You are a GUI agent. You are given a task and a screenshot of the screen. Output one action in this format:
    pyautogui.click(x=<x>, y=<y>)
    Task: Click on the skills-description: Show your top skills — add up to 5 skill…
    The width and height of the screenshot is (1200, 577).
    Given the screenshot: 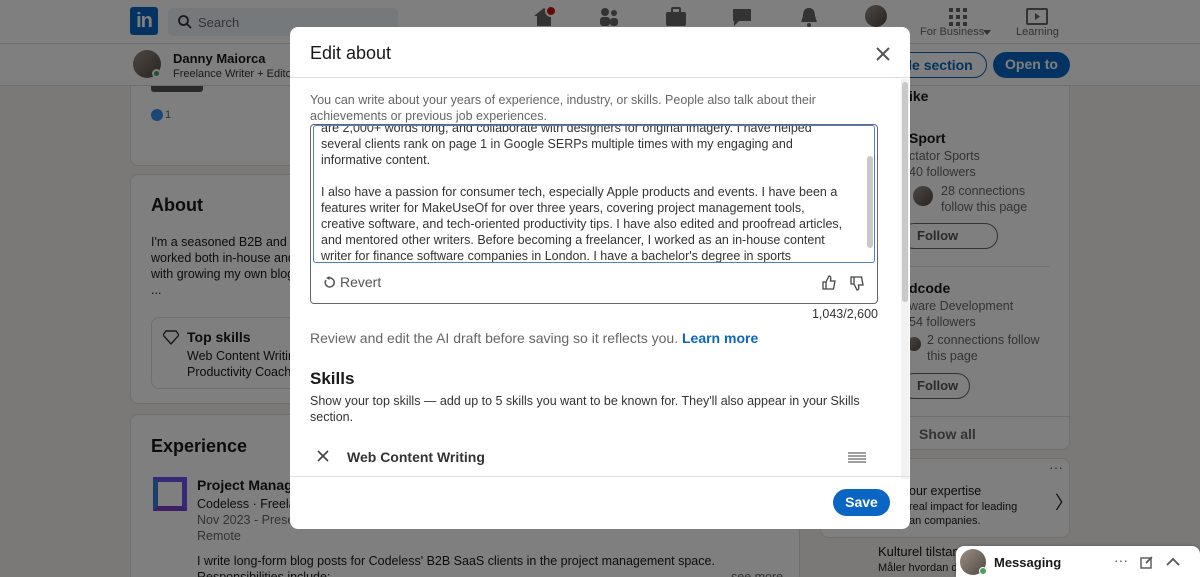 What is the action you would take?
    pyautogui.click(x=590, y=409)
    